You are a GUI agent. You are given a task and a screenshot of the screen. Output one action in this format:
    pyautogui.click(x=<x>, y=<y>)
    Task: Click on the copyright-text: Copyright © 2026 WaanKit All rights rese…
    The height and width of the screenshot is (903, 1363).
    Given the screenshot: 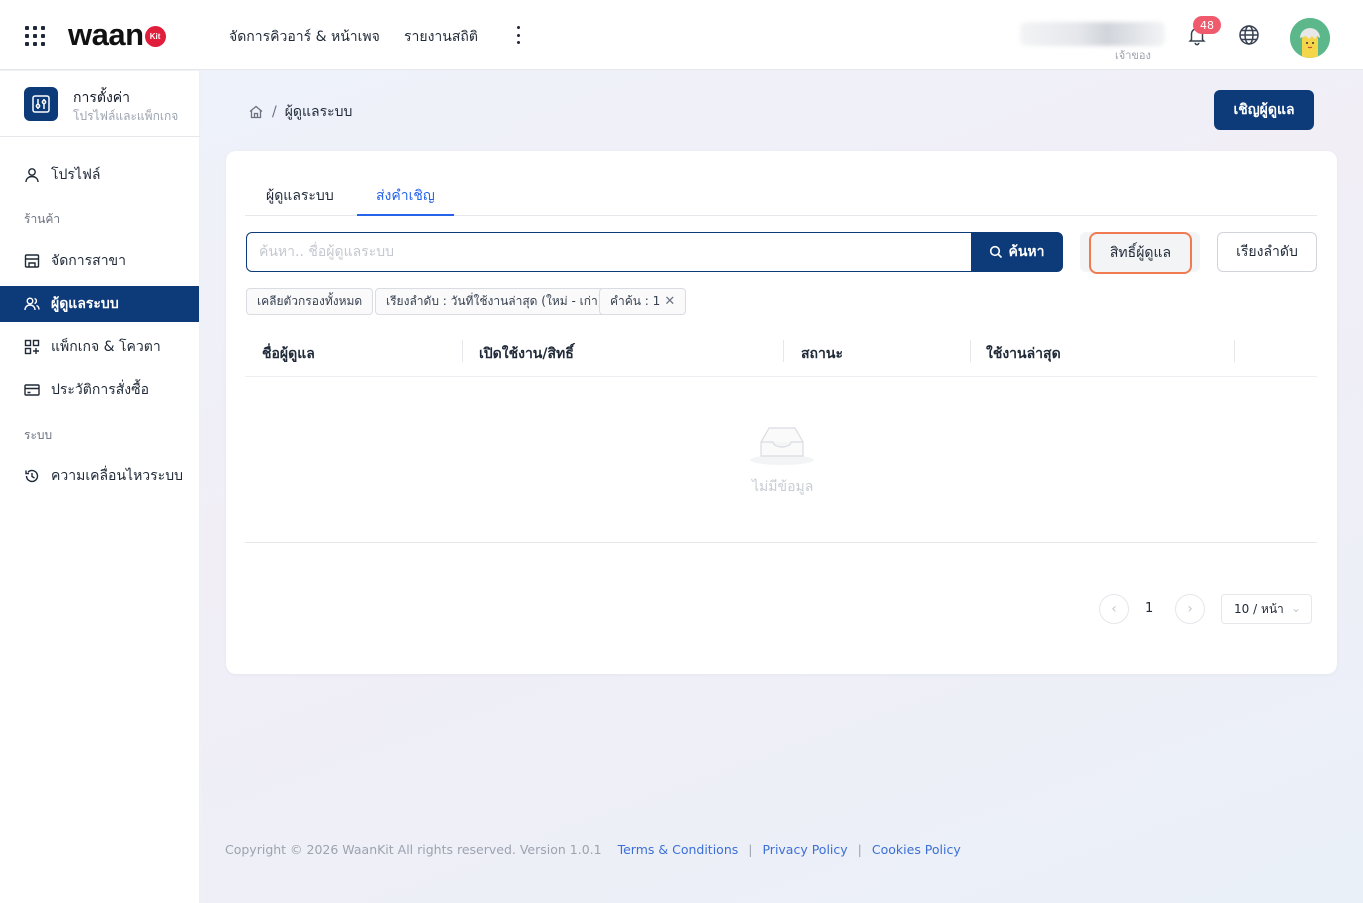 What is the action you would take?
    pyautogui.click(x=413, y=849)
    